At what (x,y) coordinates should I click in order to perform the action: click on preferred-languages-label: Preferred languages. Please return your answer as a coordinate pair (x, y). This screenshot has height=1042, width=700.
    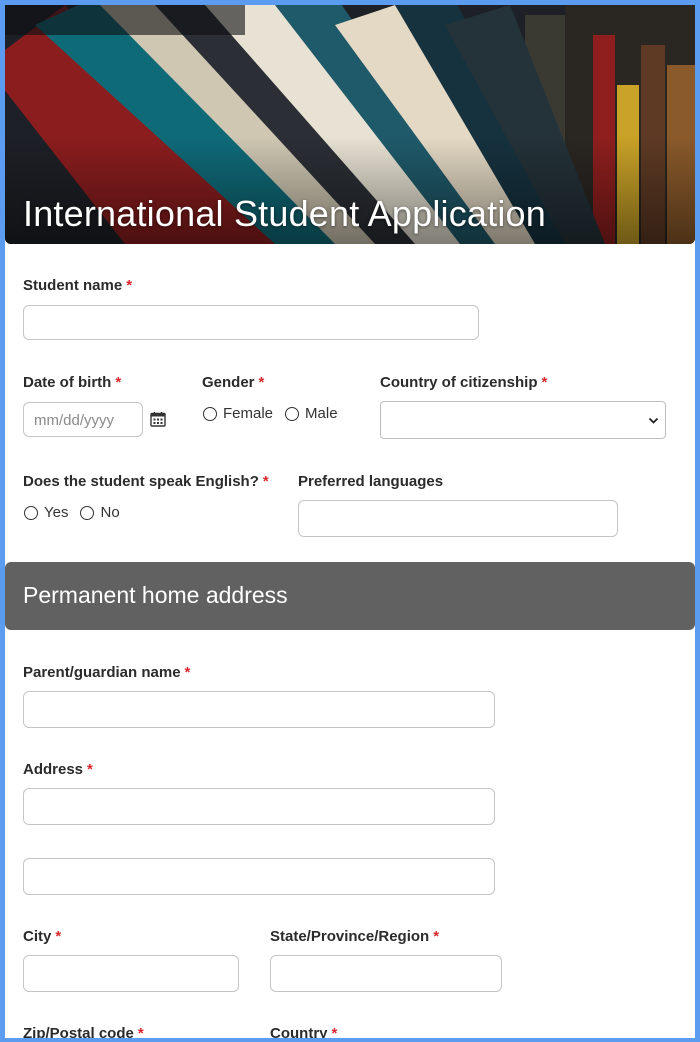
    Looking at the image, I should click on (370, 481).